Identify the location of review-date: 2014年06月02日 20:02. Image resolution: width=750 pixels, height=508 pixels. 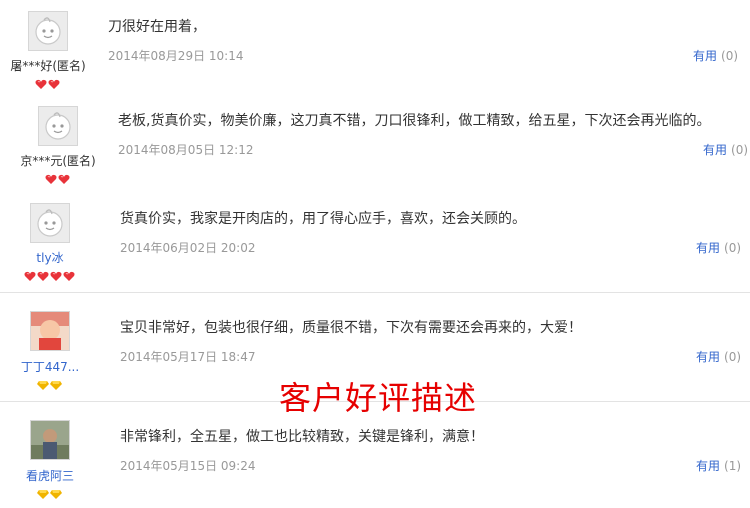
(188, 248).